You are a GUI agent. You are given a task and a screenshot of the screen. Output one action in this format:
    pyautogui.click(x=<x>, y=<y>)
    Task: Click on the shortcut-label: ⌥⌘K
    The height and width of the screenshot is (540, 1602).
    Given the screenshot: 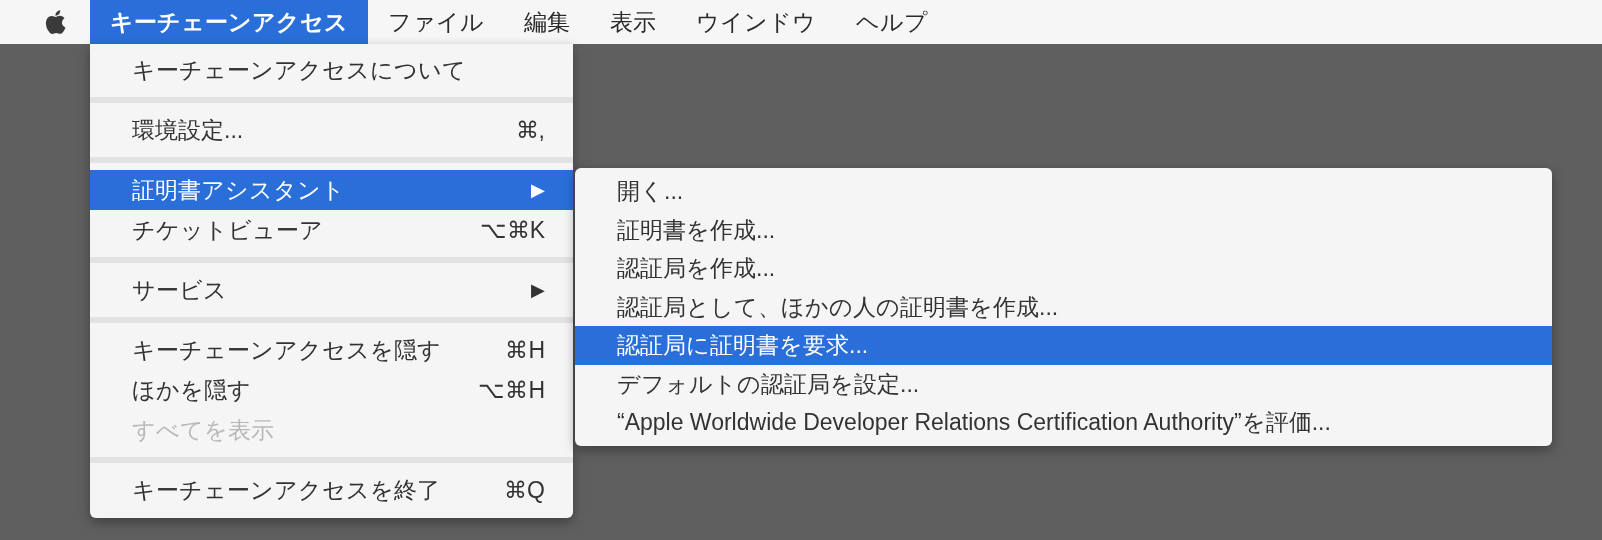 What is the action you would take?
    pyautogui.click(x=512, y=230)
    